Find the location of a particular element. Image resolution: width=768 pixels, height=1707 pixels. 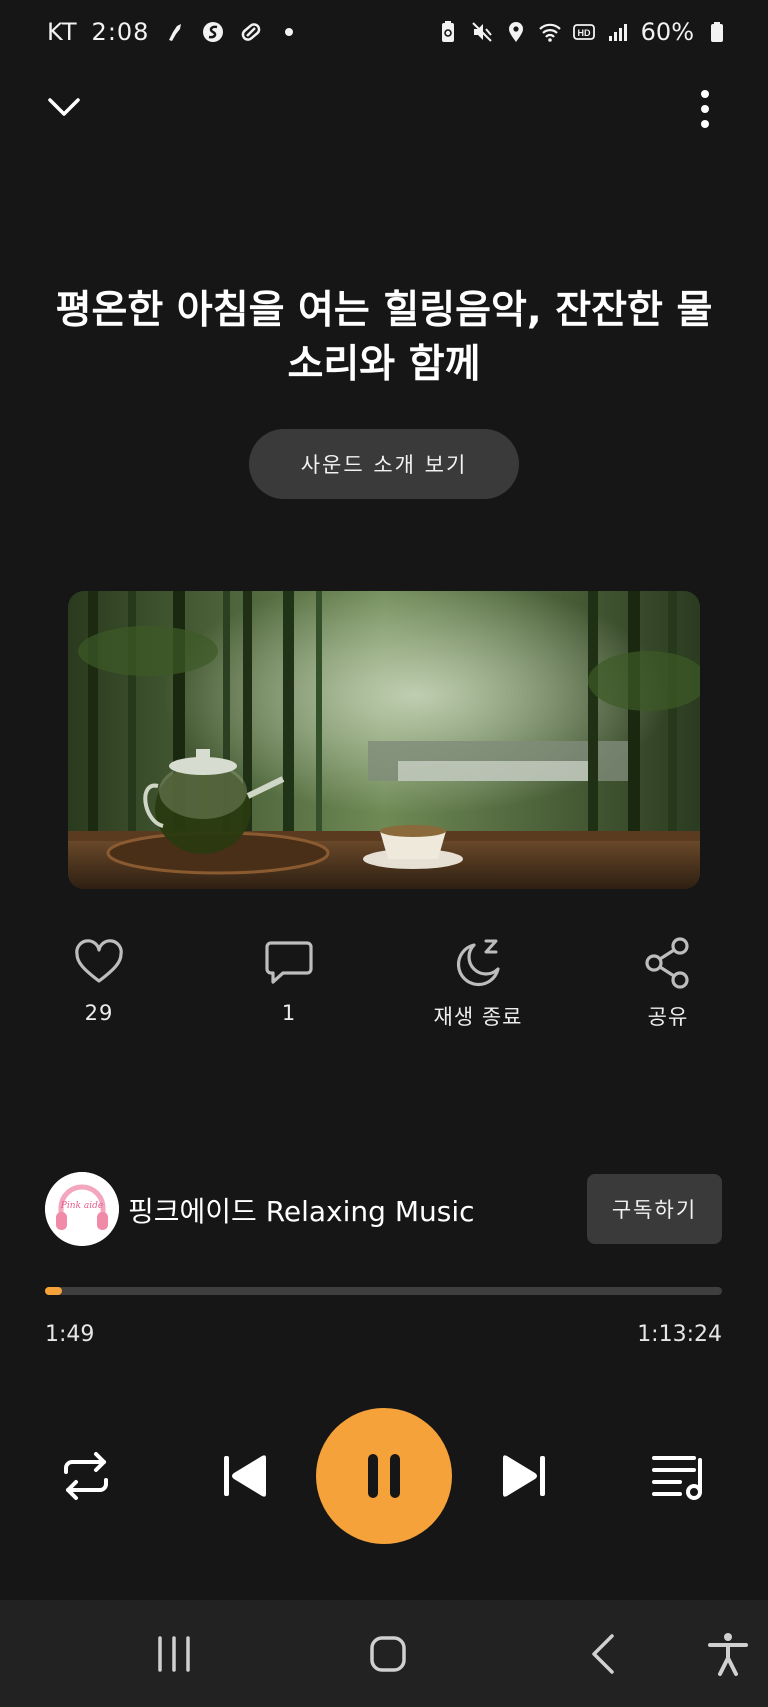

track-artwork is located at coordinates (384, 740).